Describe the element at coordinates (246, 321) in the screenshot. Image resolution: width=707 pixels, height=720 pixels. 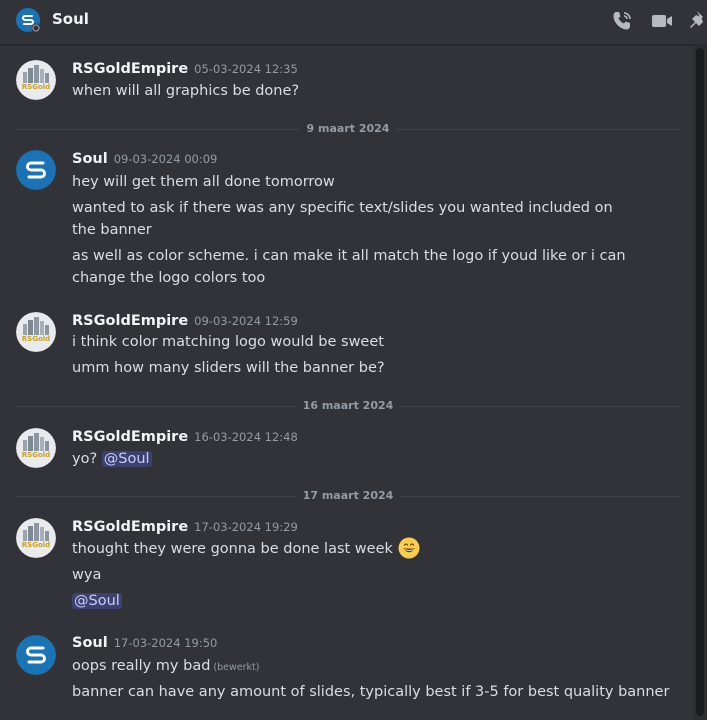
I see `timestamp: 09-03-2024 12:59` at that location.